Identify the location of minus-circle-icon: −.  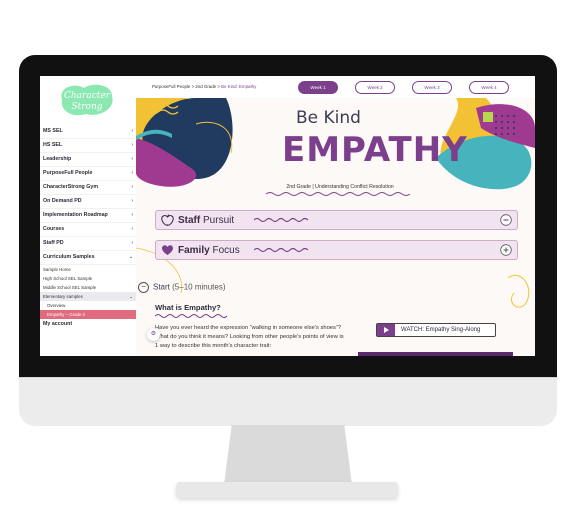
(143, 287).